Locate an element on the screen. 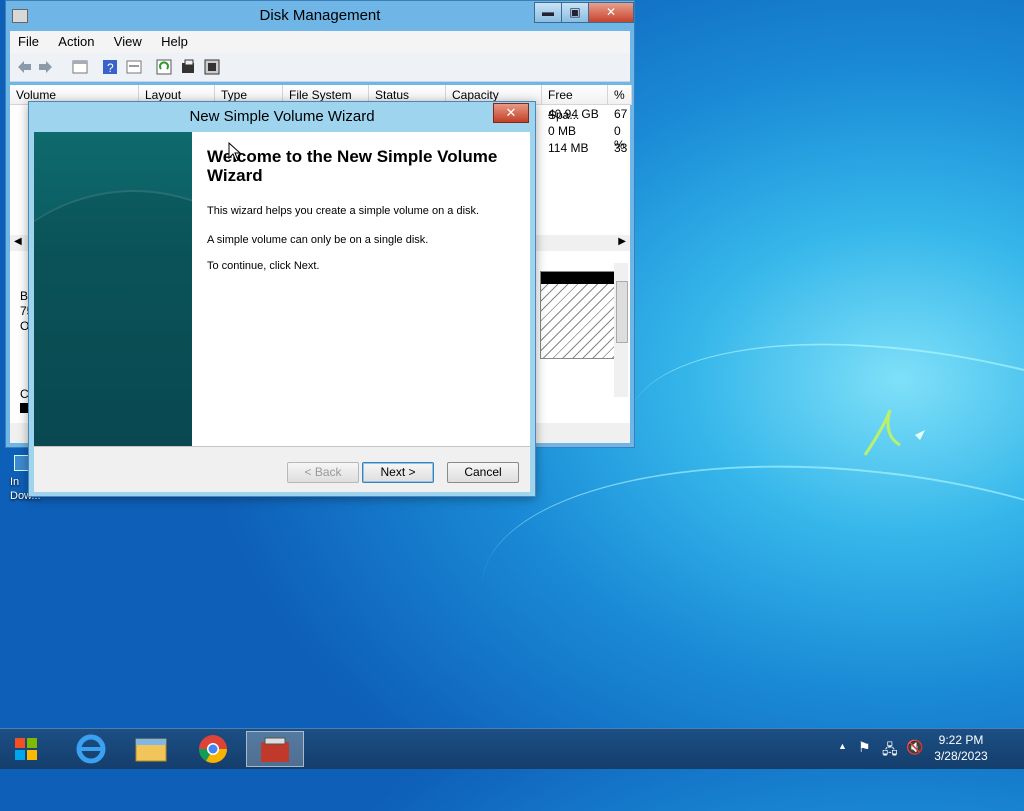  show-hidden-icons-icon: ▲ is located at coordinates (842, 746).